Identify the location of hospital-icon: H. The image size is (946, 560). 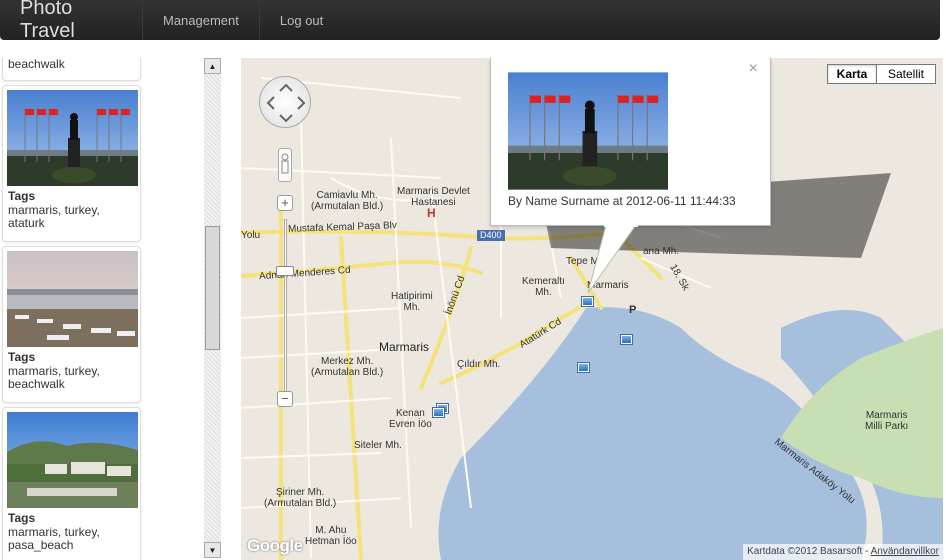
(431, 213).